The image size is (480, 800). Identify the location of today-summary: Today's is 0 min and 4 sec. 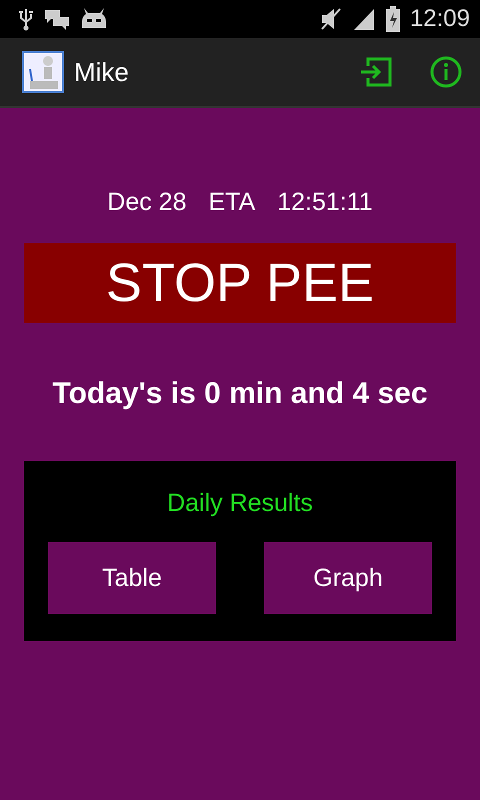
(240, 394).